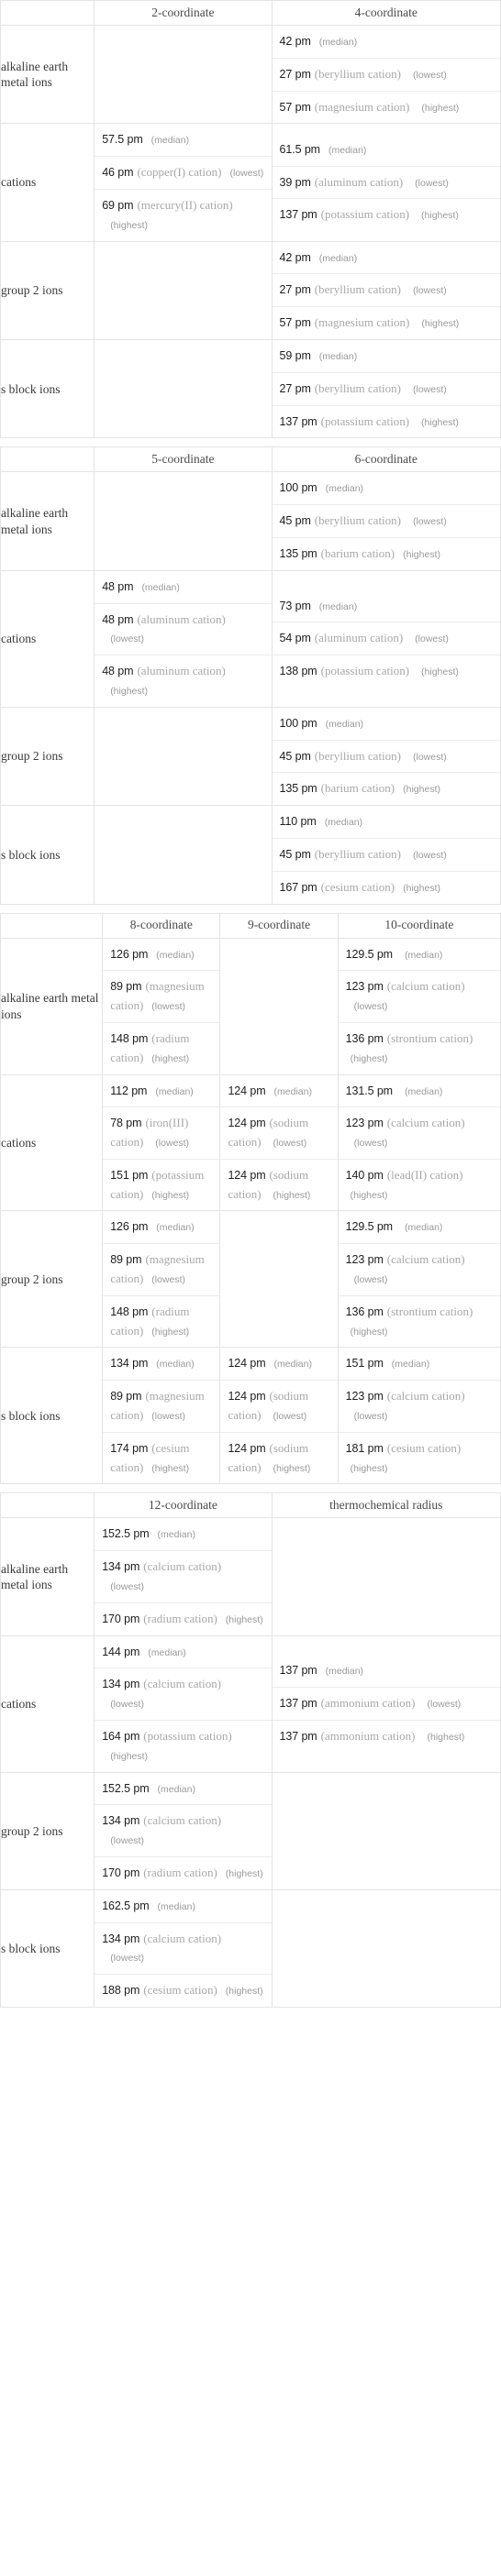 This screenshot has height=2576, width=501. I want to click on measurement-value: 129.5 pm, so click(369, 954).